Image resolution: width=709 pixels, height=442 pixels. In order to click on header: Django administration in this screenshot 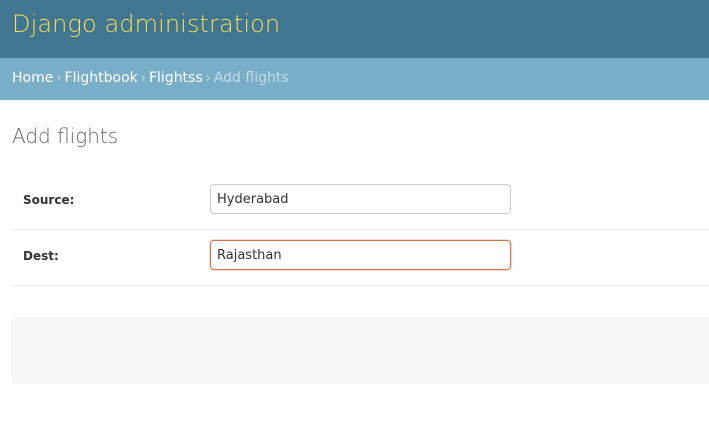, I will do `click(354, 29)`.